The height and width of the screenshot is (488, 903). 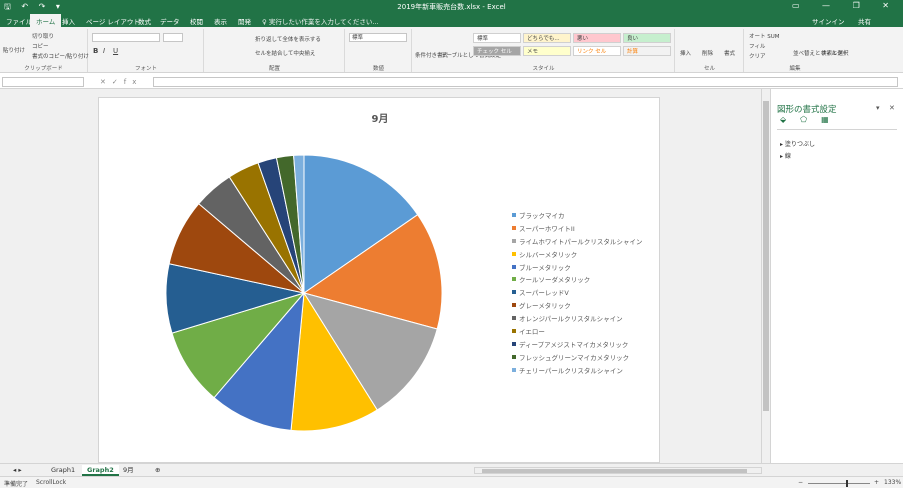 I want to click on share-button: 共有, so click(x=864, y=21).